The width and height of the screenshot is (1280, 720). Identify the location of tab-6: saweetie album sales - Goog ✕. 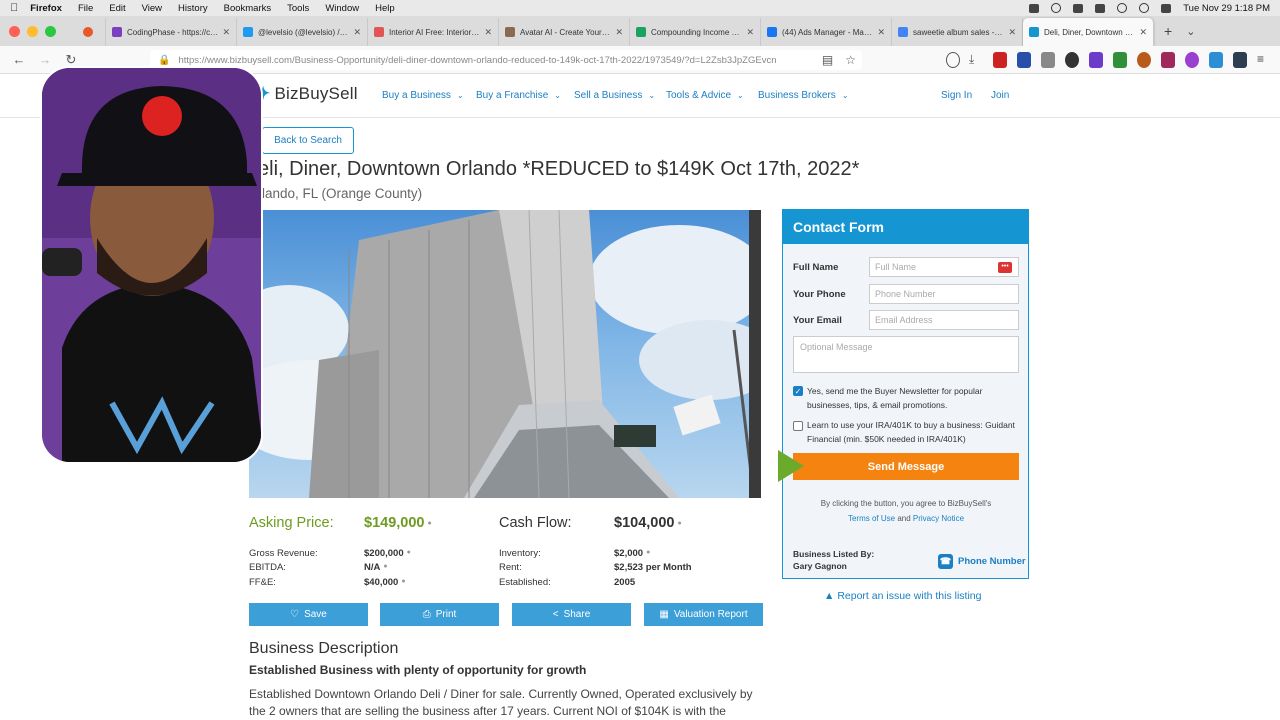
(957, 32).